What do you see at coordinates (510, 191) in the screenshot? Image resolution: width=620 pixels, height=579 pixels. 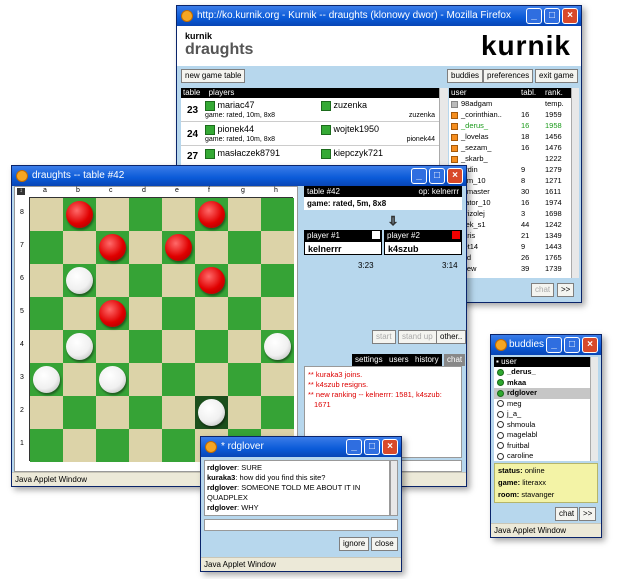 I see `user-list-item: i_master 30 1611` at bounding box center [510, 191].